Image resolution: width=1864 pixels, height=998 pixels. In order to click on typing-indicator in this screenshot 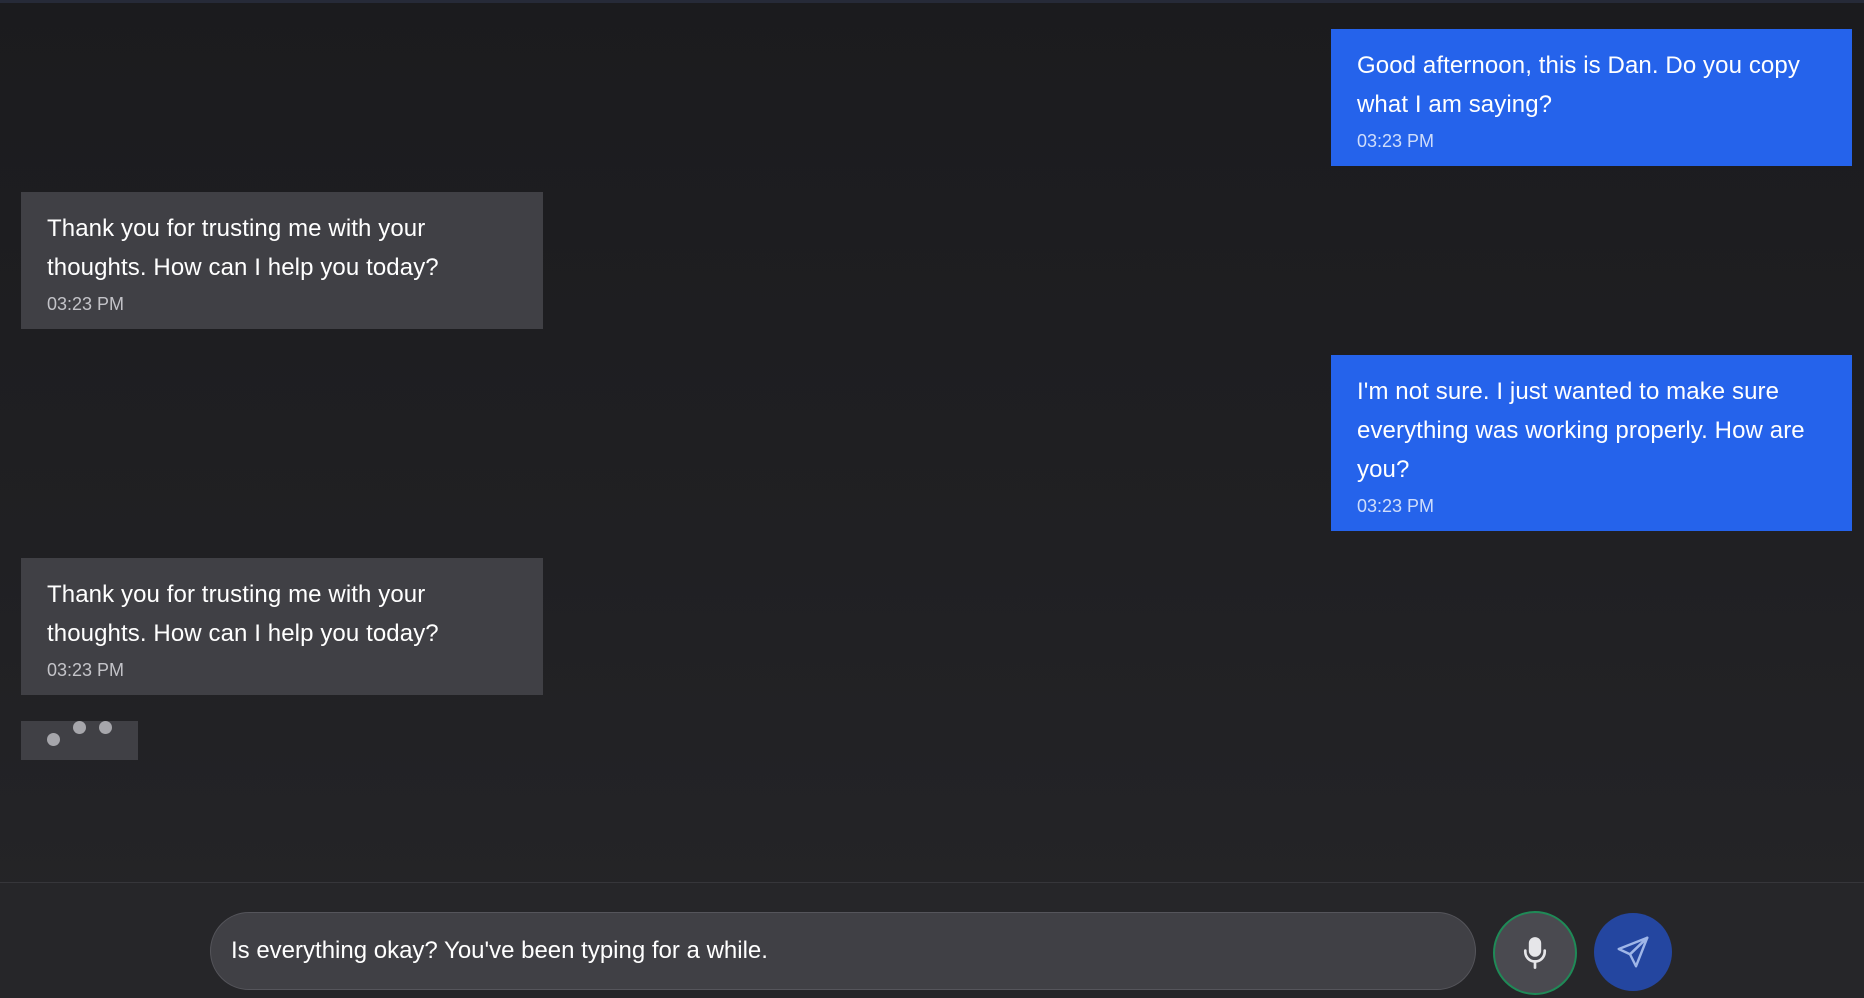, I will do `click(79, 740)`.